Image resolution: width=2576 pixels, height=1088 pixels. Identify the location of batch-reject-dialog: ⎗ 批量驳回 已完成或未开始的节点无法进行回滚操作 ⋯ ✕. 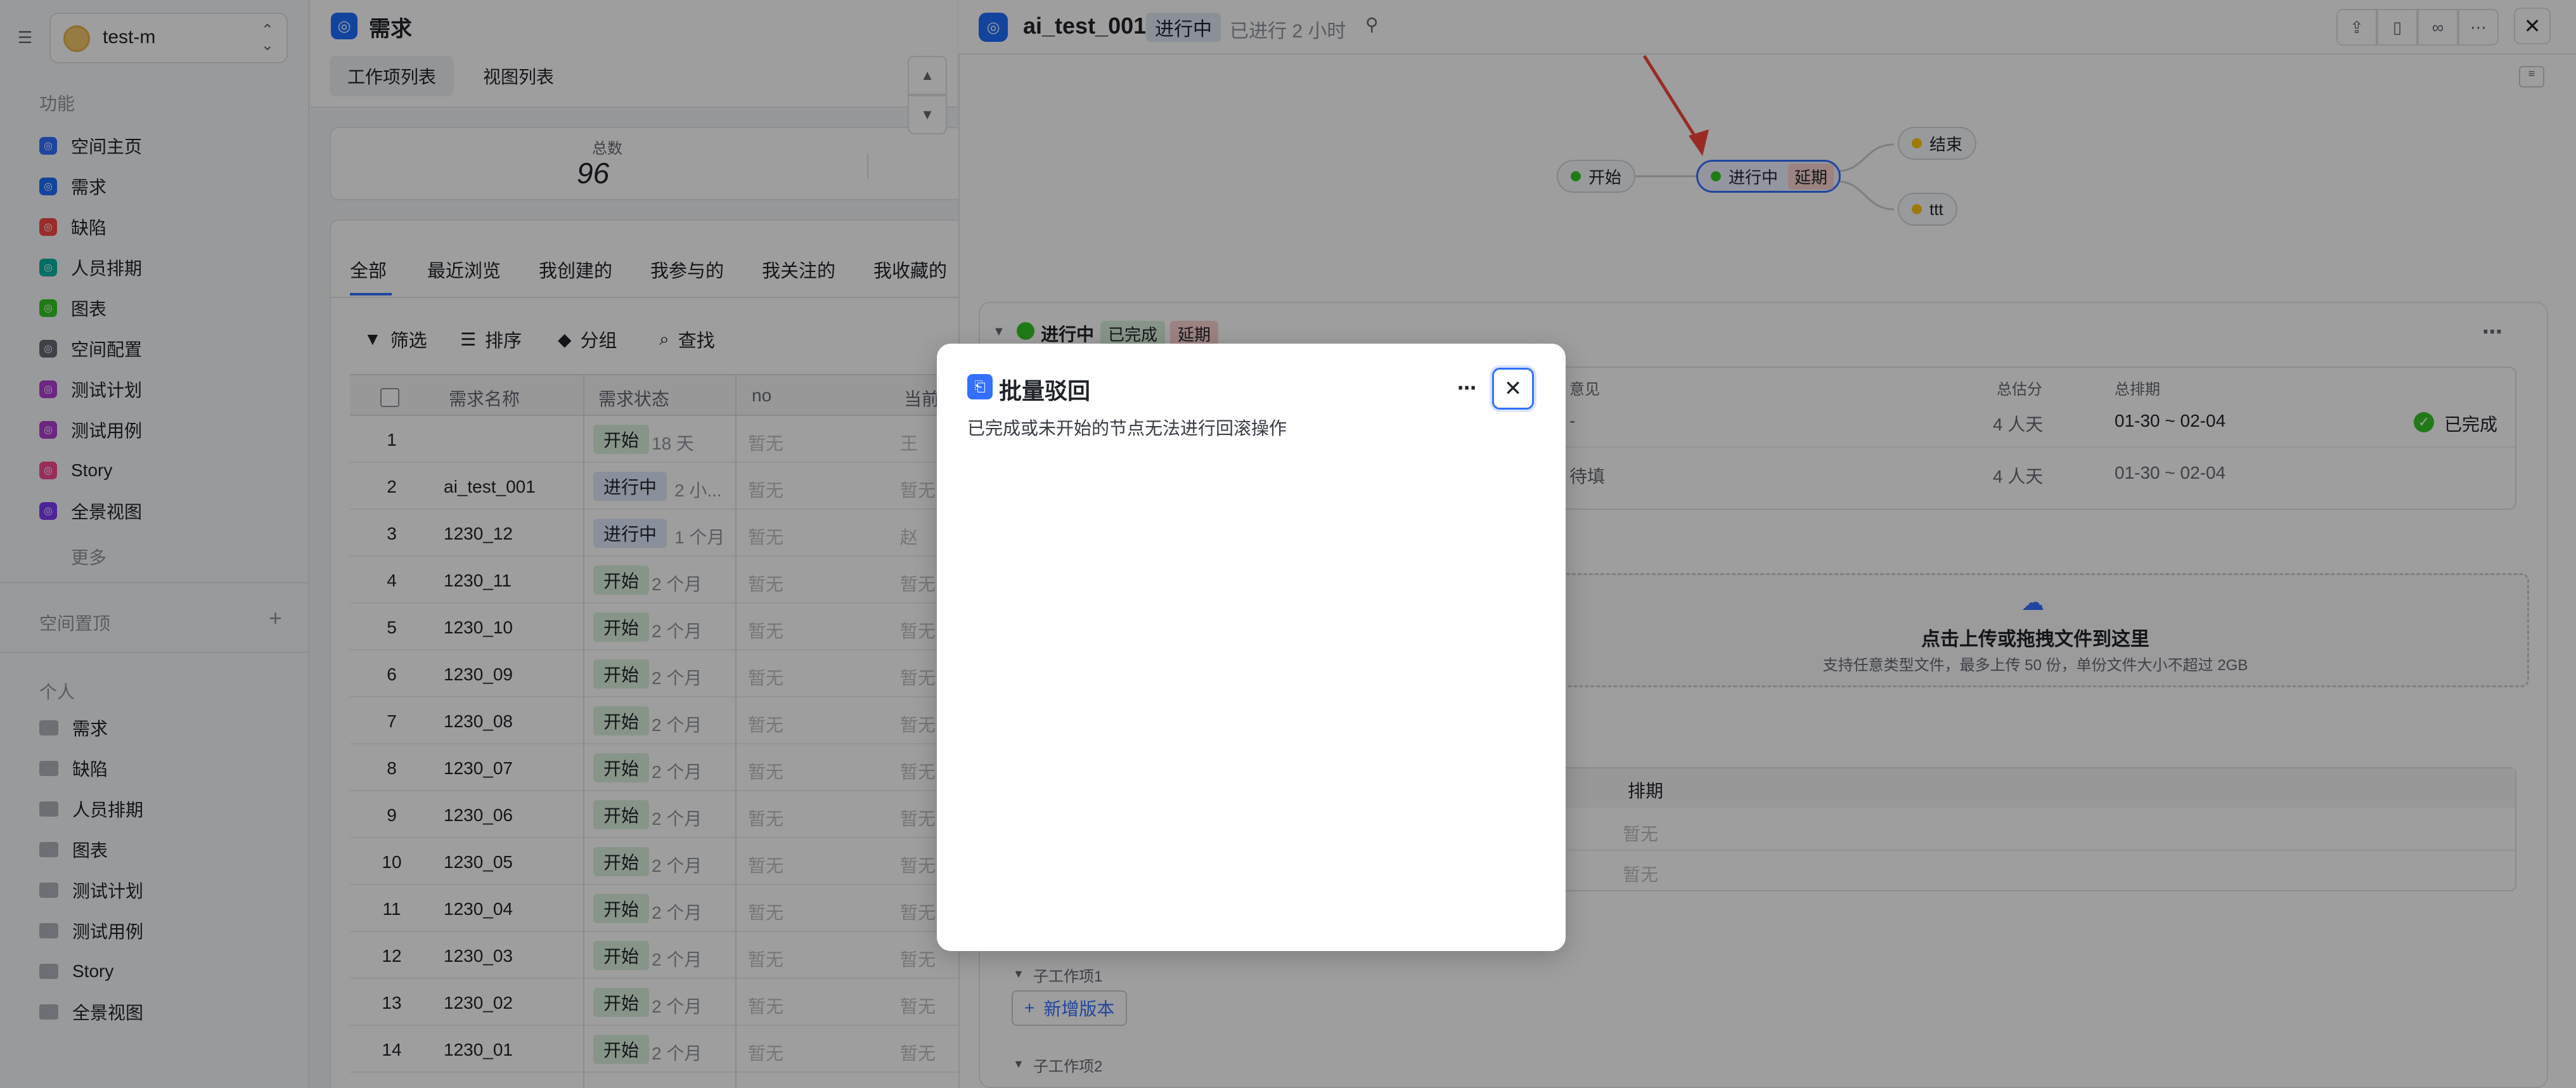
(1251, 647).